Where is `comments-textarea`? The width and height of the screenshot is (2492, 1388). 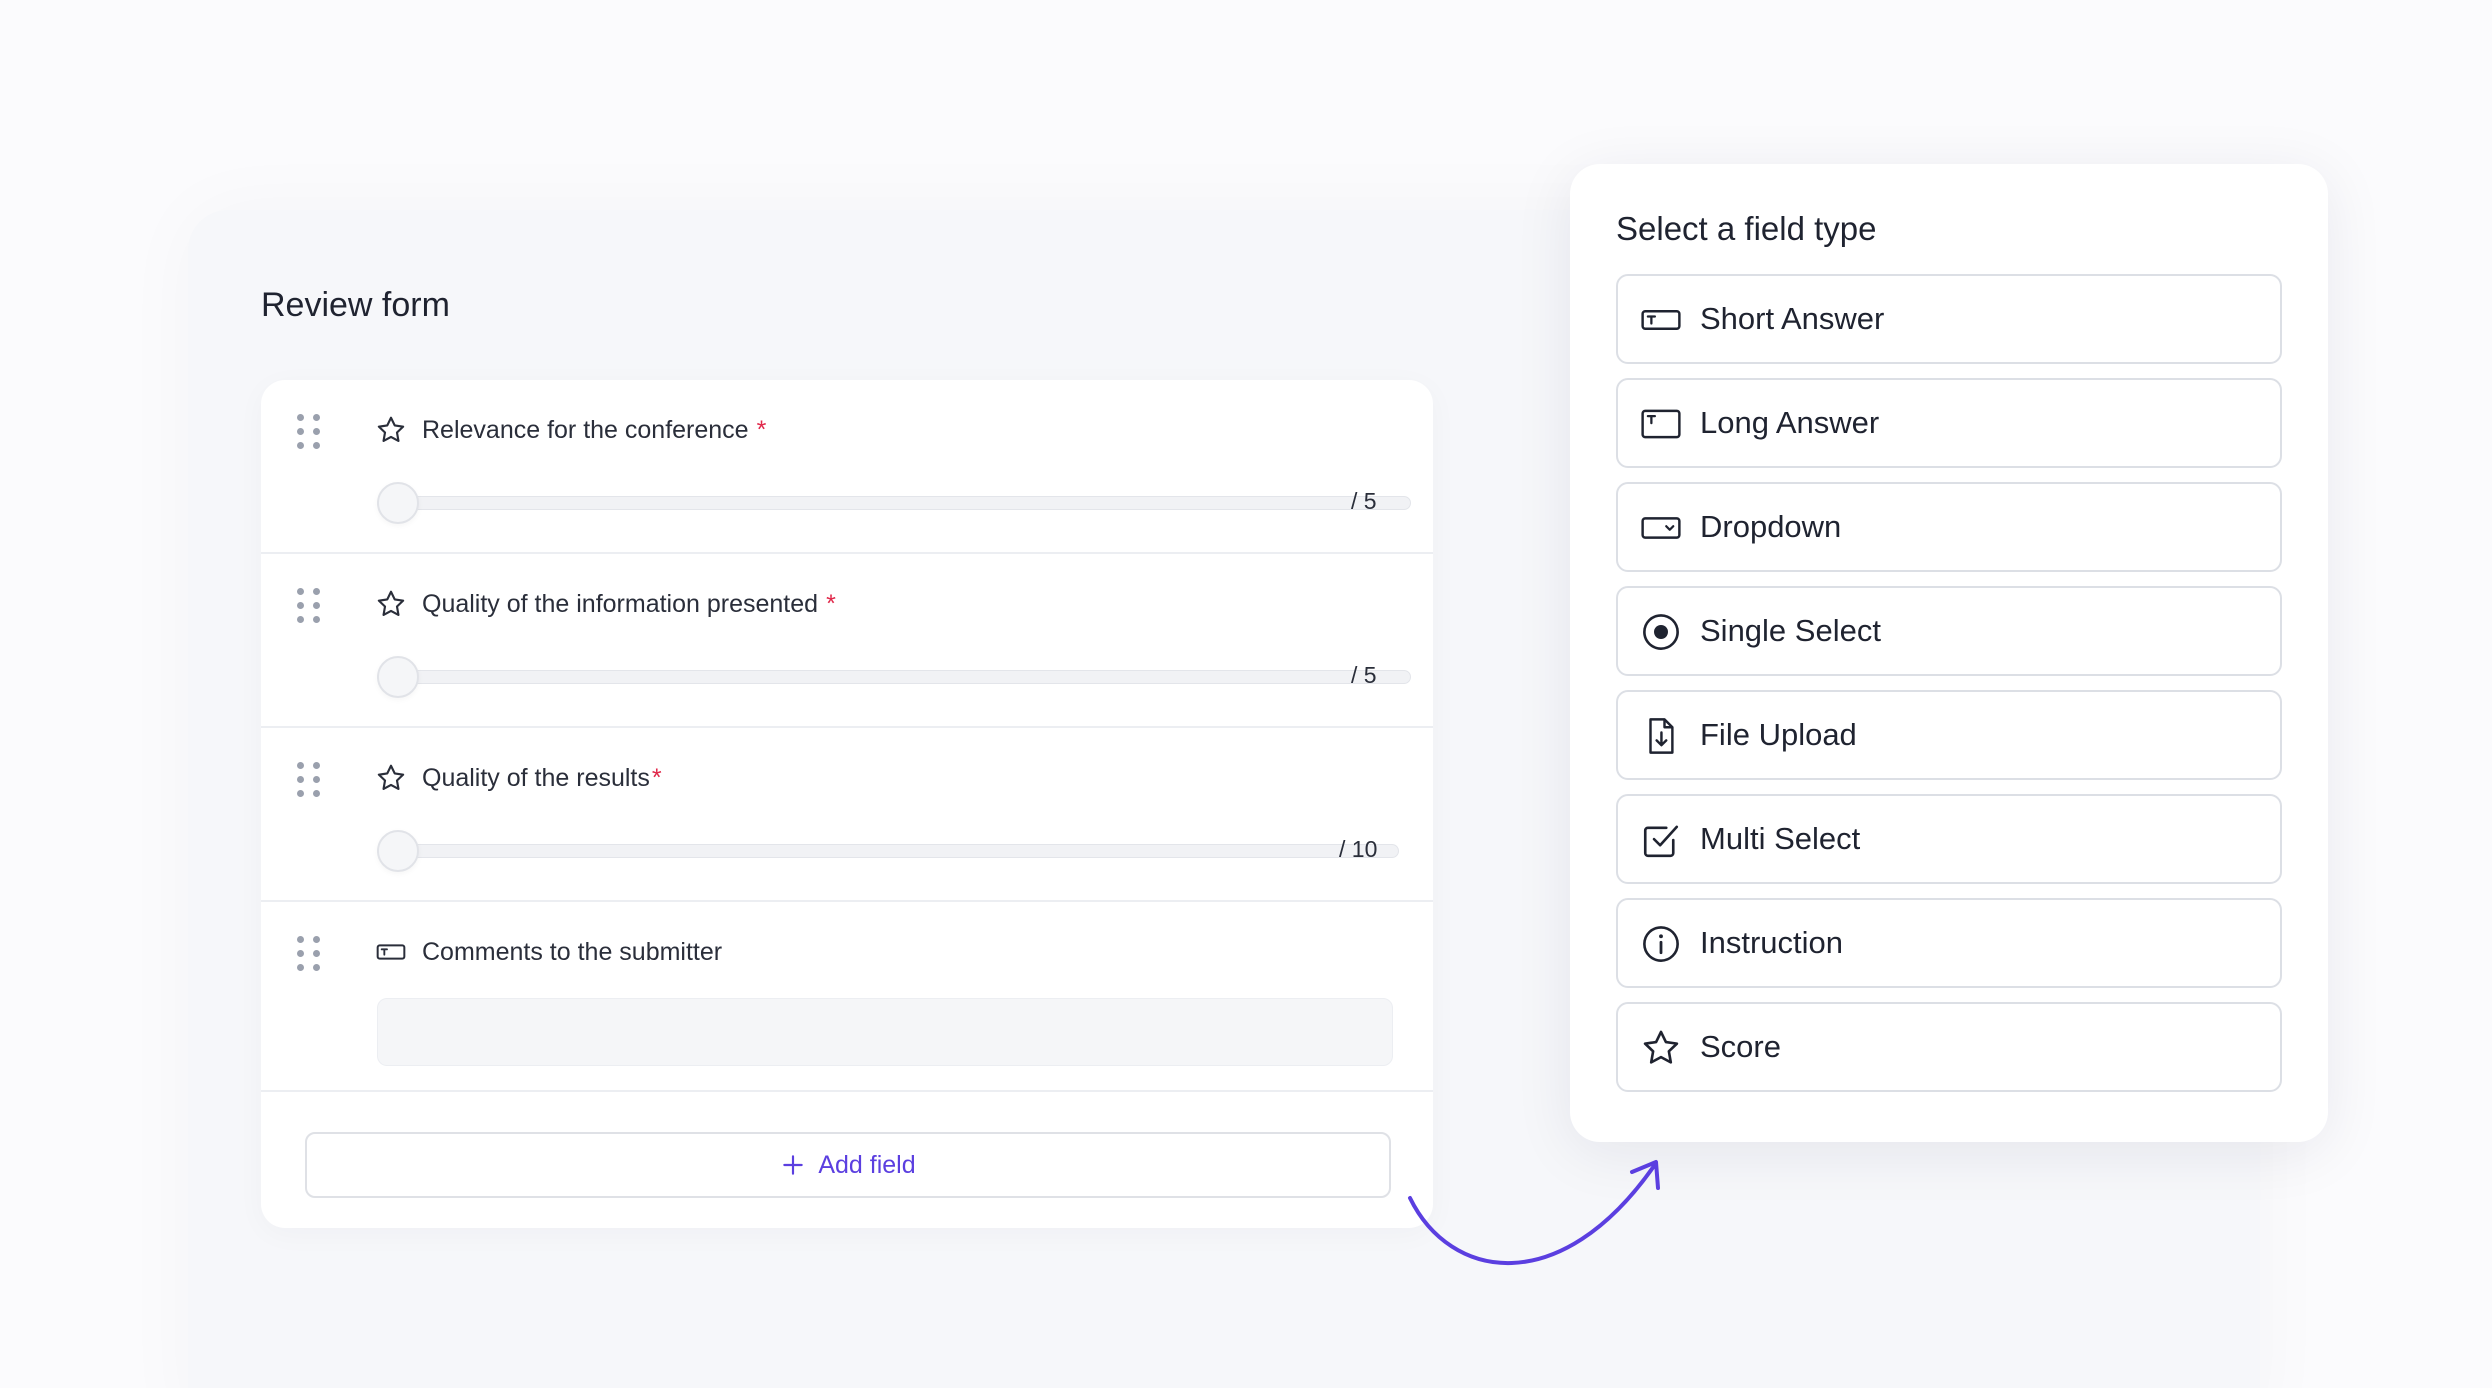 comments-textarea is located at coordinates (885, 1032).